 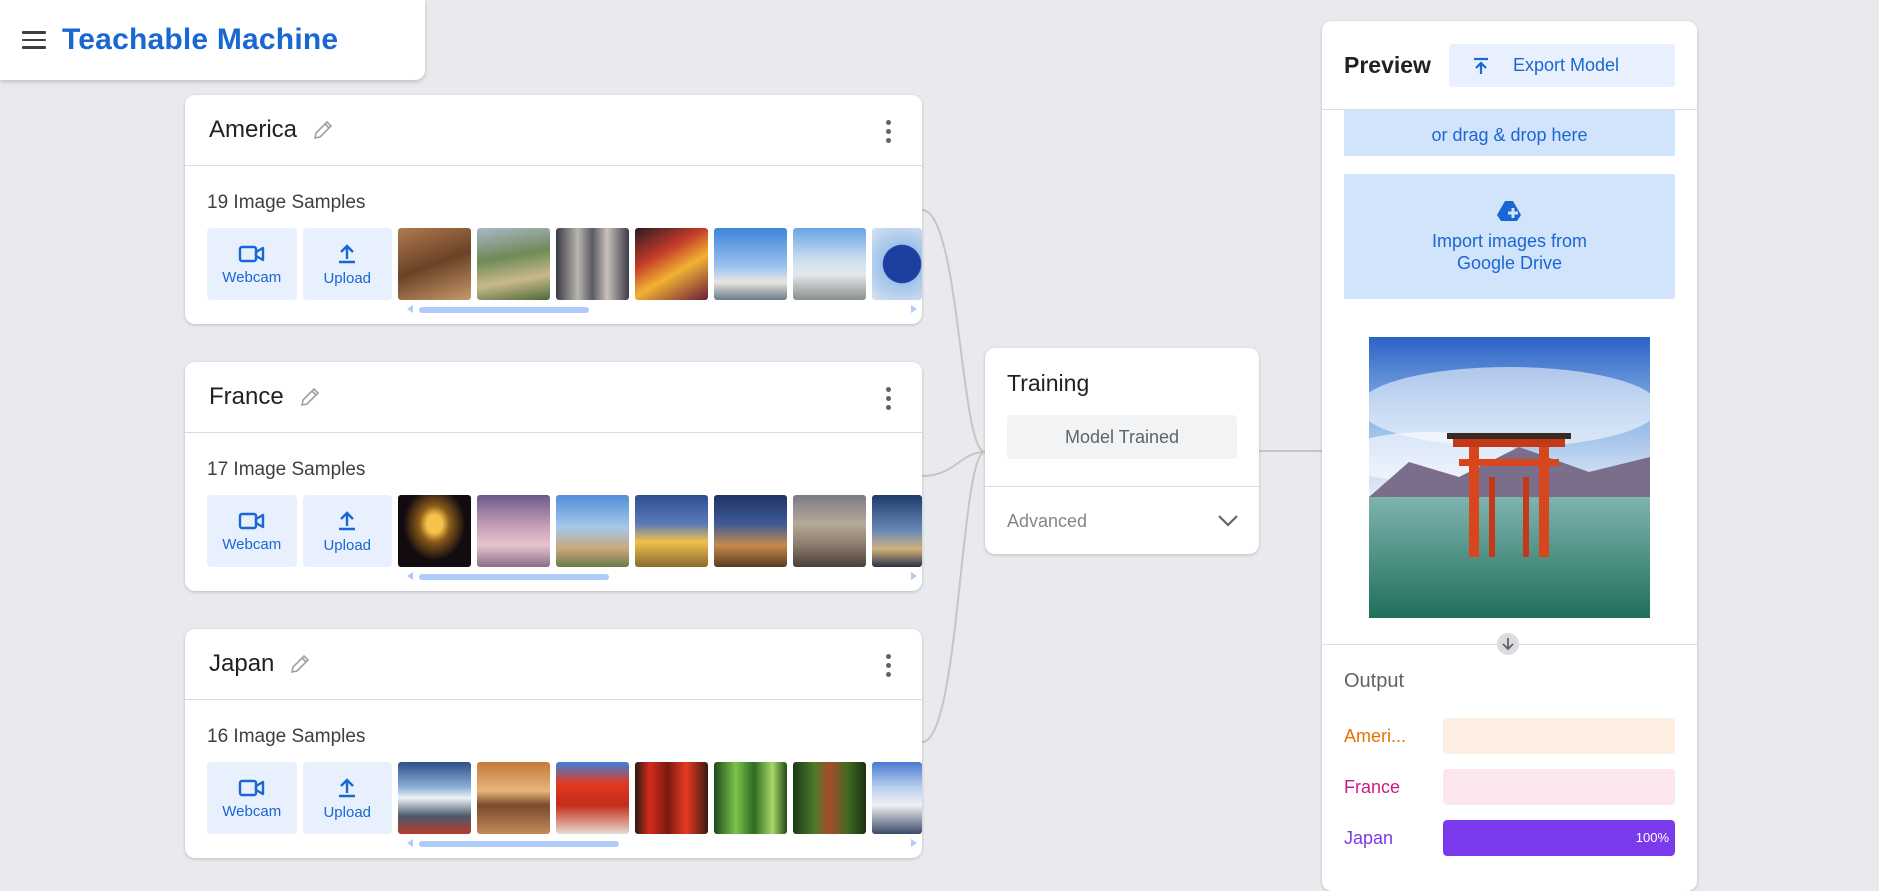 What do you see at coordinates (1509, 477) in the screenshot?
I see `preview-image` at bounding box center [1509, 477].